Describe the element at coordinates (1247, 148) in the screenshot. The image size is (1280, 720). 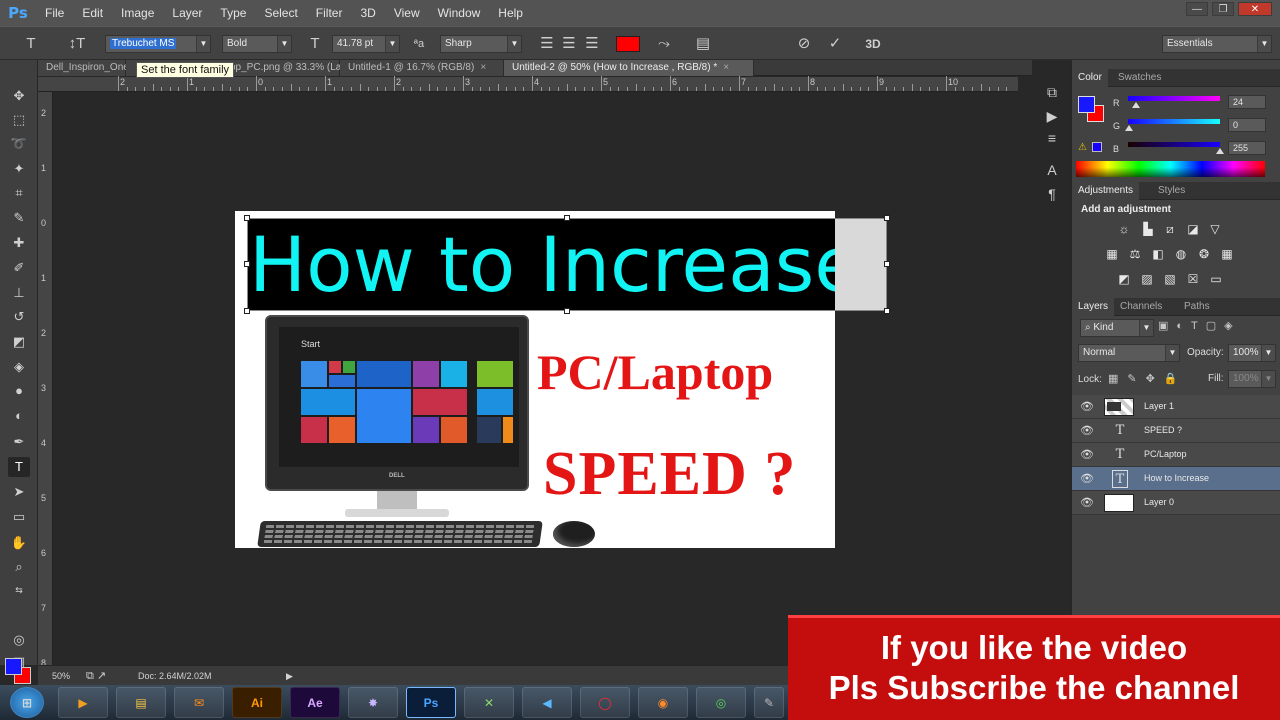
I see `blue-value-input: 255` at that location.